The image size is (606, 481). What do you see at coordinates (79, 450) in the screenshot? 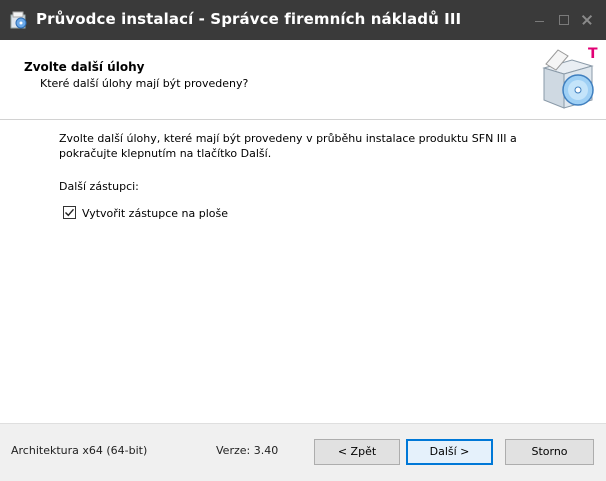
I see `architecture-label: Architektura x64 (64-bit)` at bounding box center [79, 450].